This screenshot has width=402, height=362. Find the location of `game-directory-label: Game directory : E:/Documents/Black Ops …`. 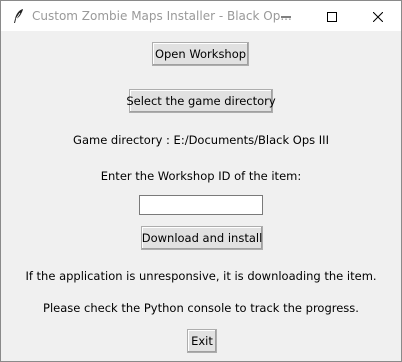

game-directory-label: Game directory : E:/Documents/Black Ops … is located at coordinates (201, 140).